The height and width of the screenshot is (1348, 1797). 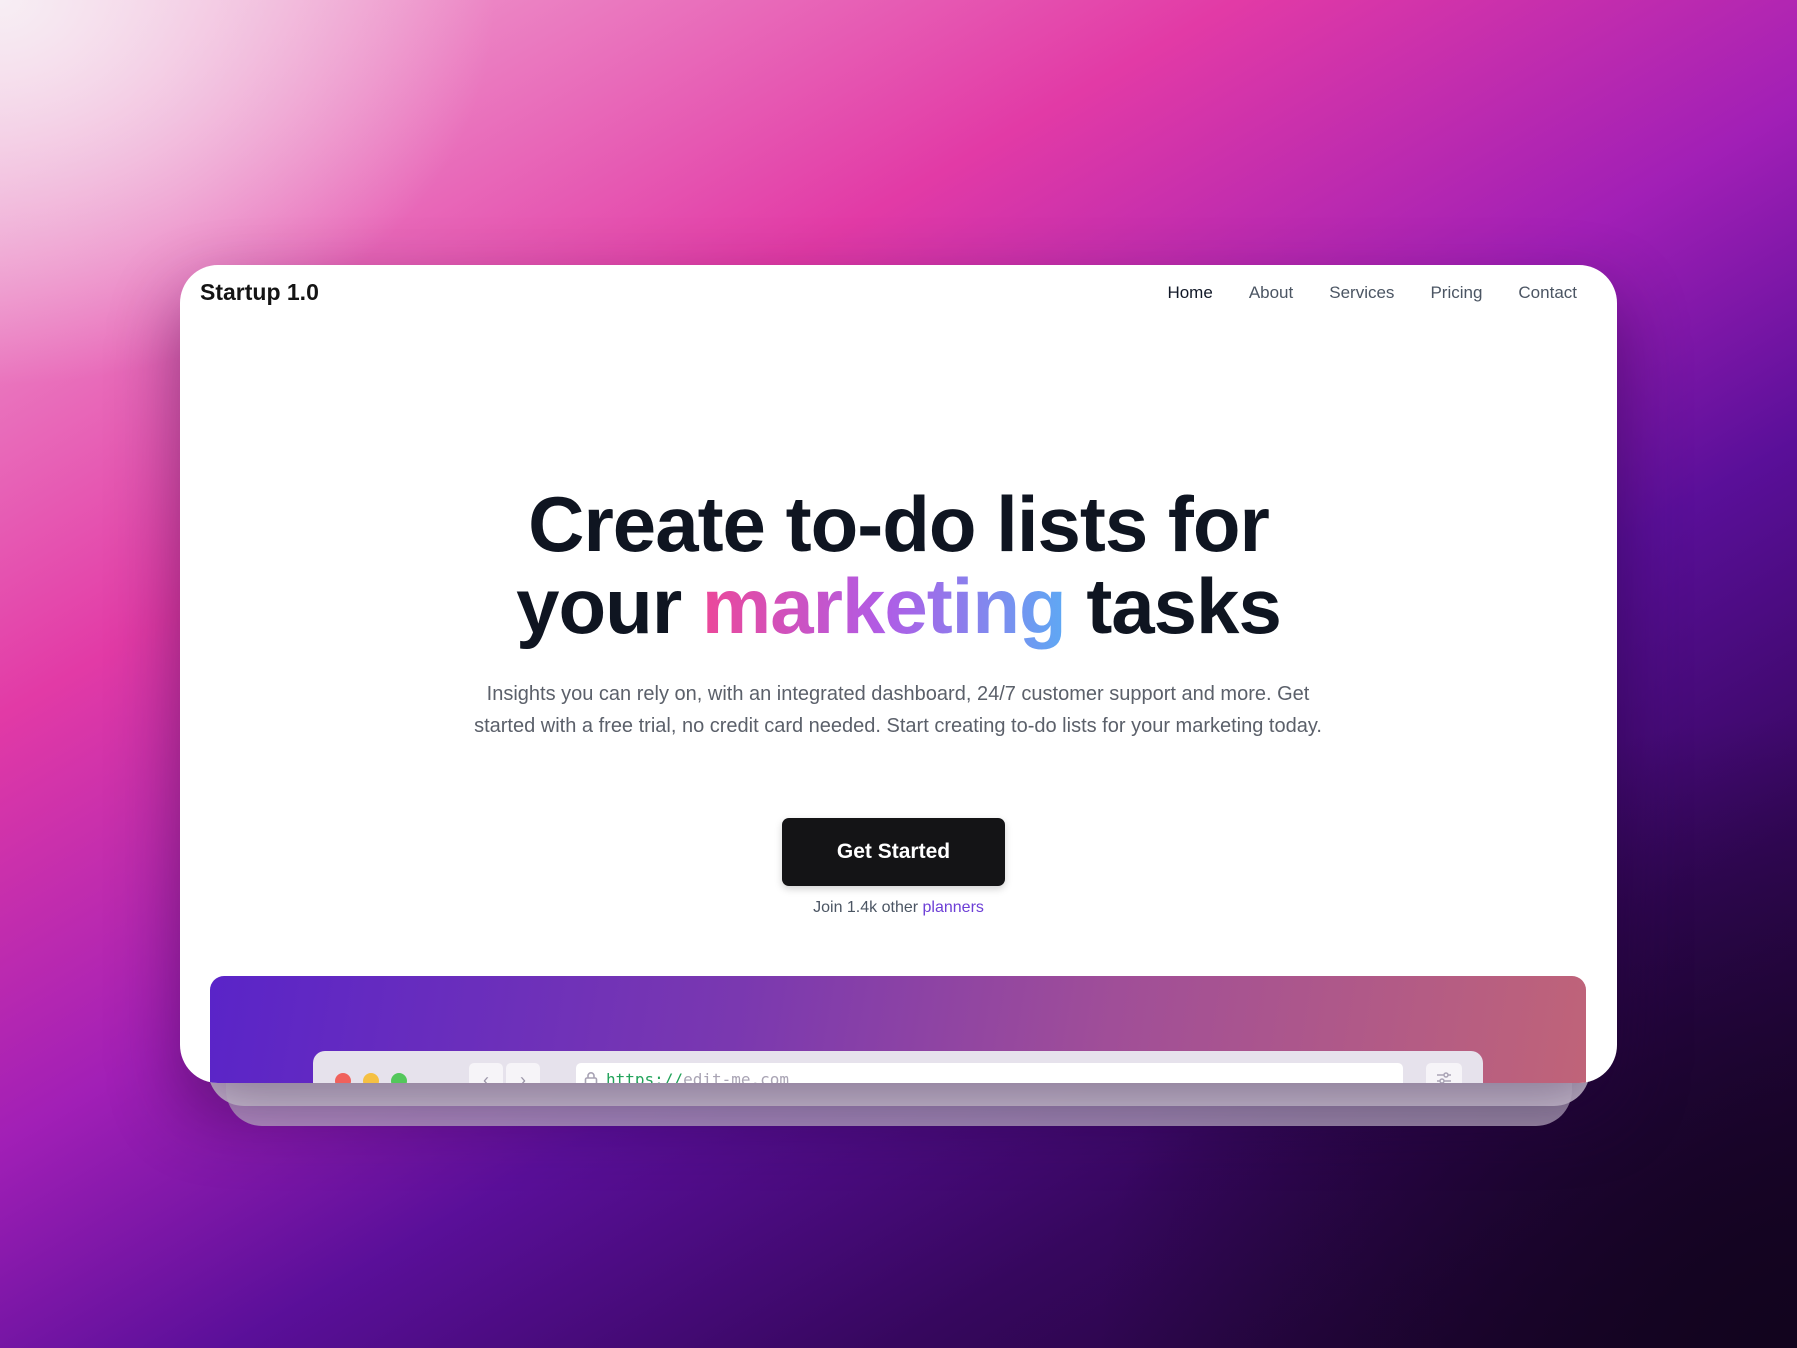 I want to click on planners-link: planners, so click(x=953, y=907).